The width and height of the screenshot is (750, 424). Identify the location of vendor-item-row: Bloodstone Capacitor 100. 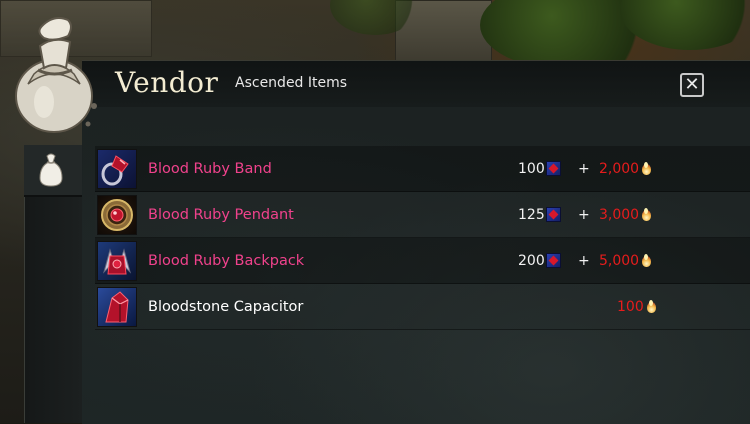
(422, 307).